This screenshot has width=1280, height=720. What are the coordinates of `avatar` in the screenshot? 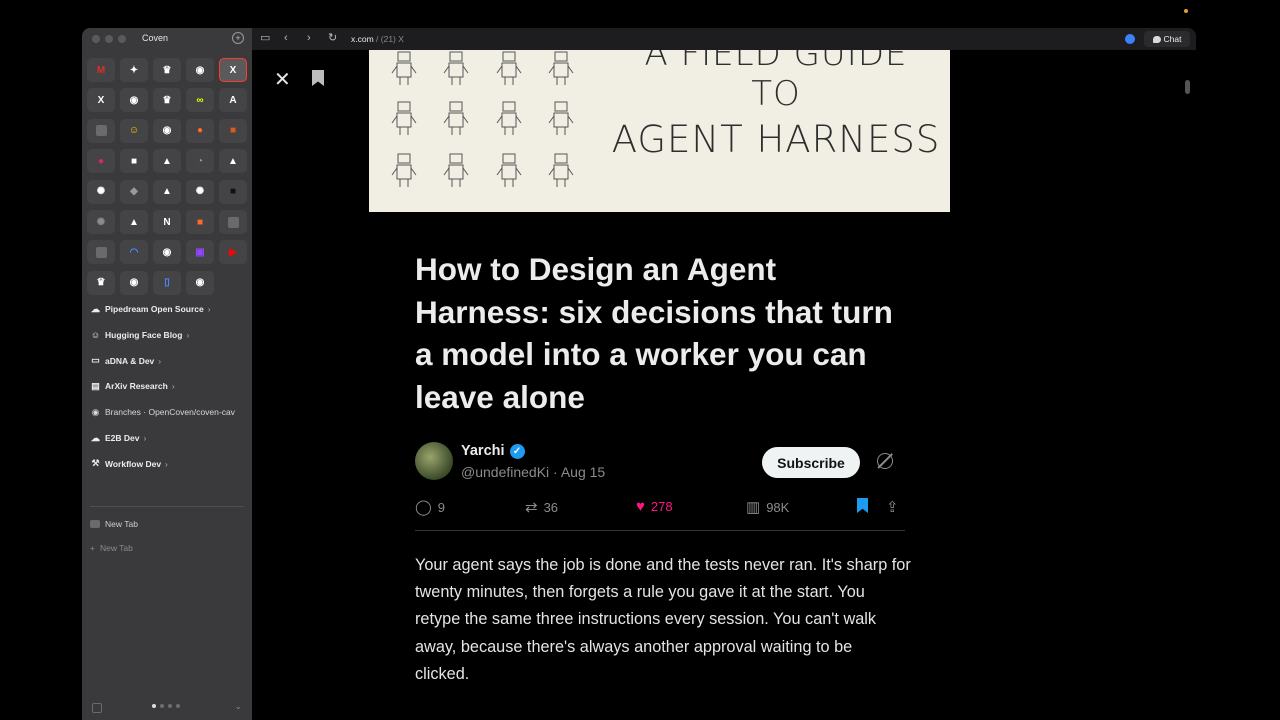 It's located at (434, 461).